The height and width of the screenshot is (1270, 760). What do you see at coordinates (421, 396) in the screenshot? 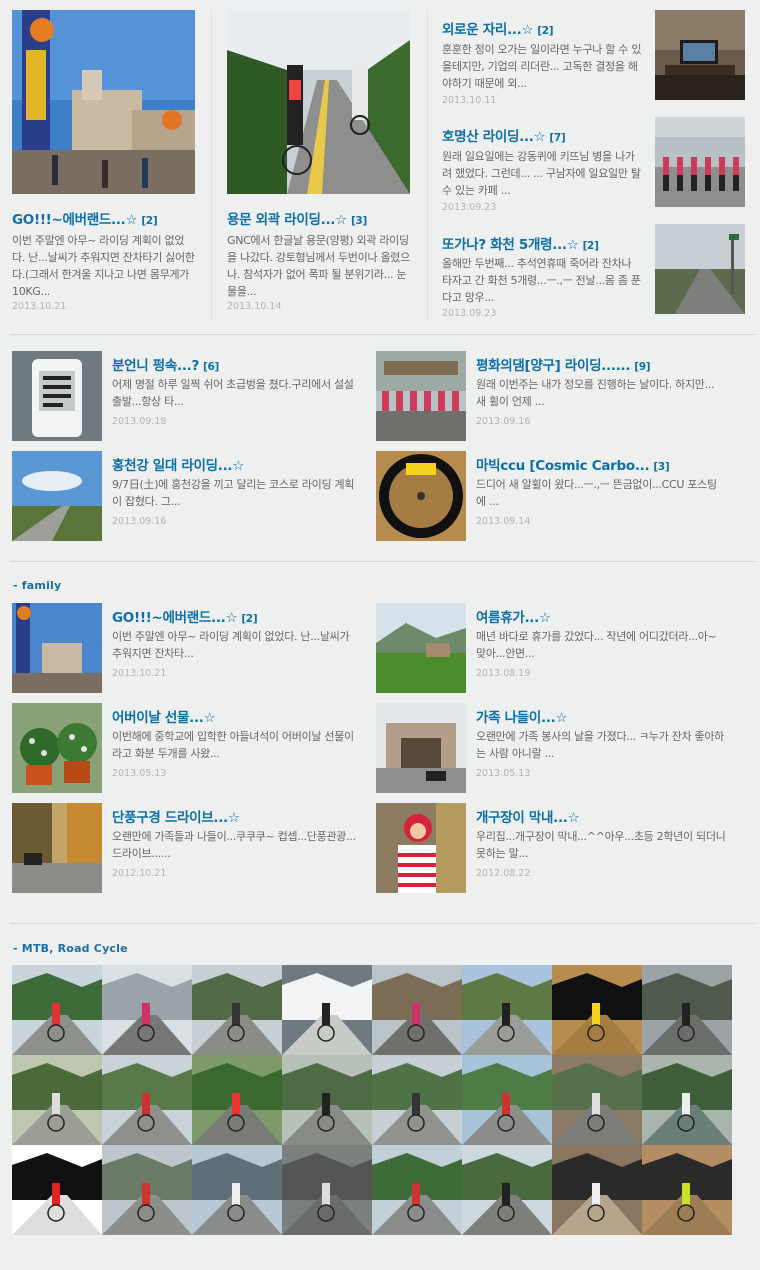
I see `post-thumb-peace-dam` at bounding box center [421, 396].